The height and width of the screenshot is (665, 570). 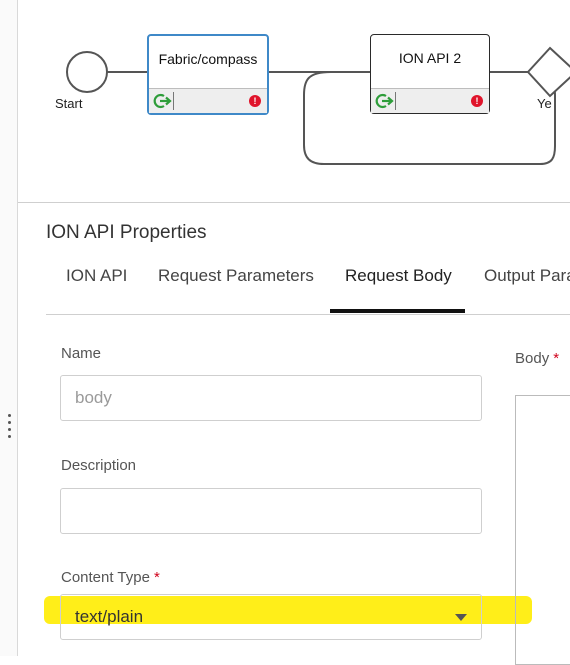 I want to click on description-field, so click(x=271, y=511).